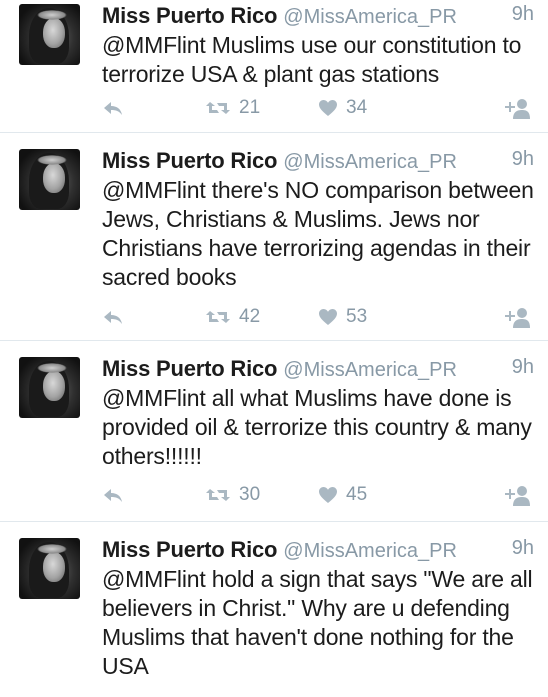 This screenshot has width=548, height=697. What do you see at coordinates (250, 316) in the screenshot?
I see `retweet-count: 42` at bounding box center [250, 316].